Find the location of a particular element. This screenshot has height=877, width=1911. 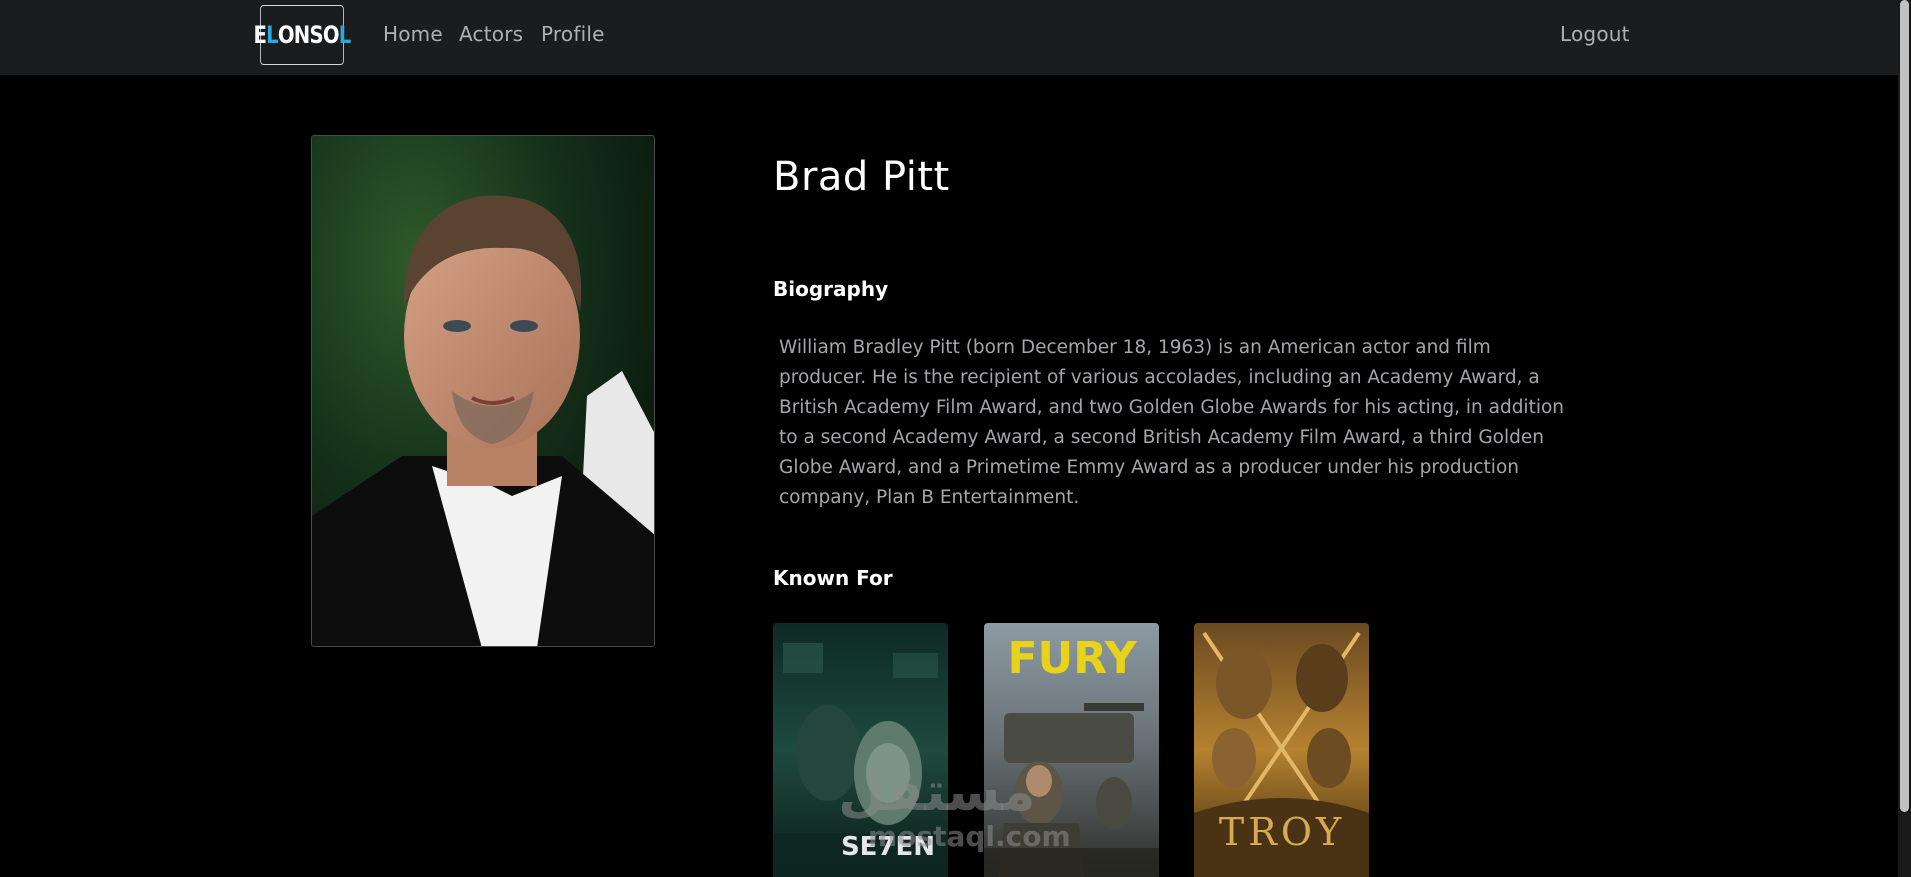

actor-photo is located at coordinates (483, 391).